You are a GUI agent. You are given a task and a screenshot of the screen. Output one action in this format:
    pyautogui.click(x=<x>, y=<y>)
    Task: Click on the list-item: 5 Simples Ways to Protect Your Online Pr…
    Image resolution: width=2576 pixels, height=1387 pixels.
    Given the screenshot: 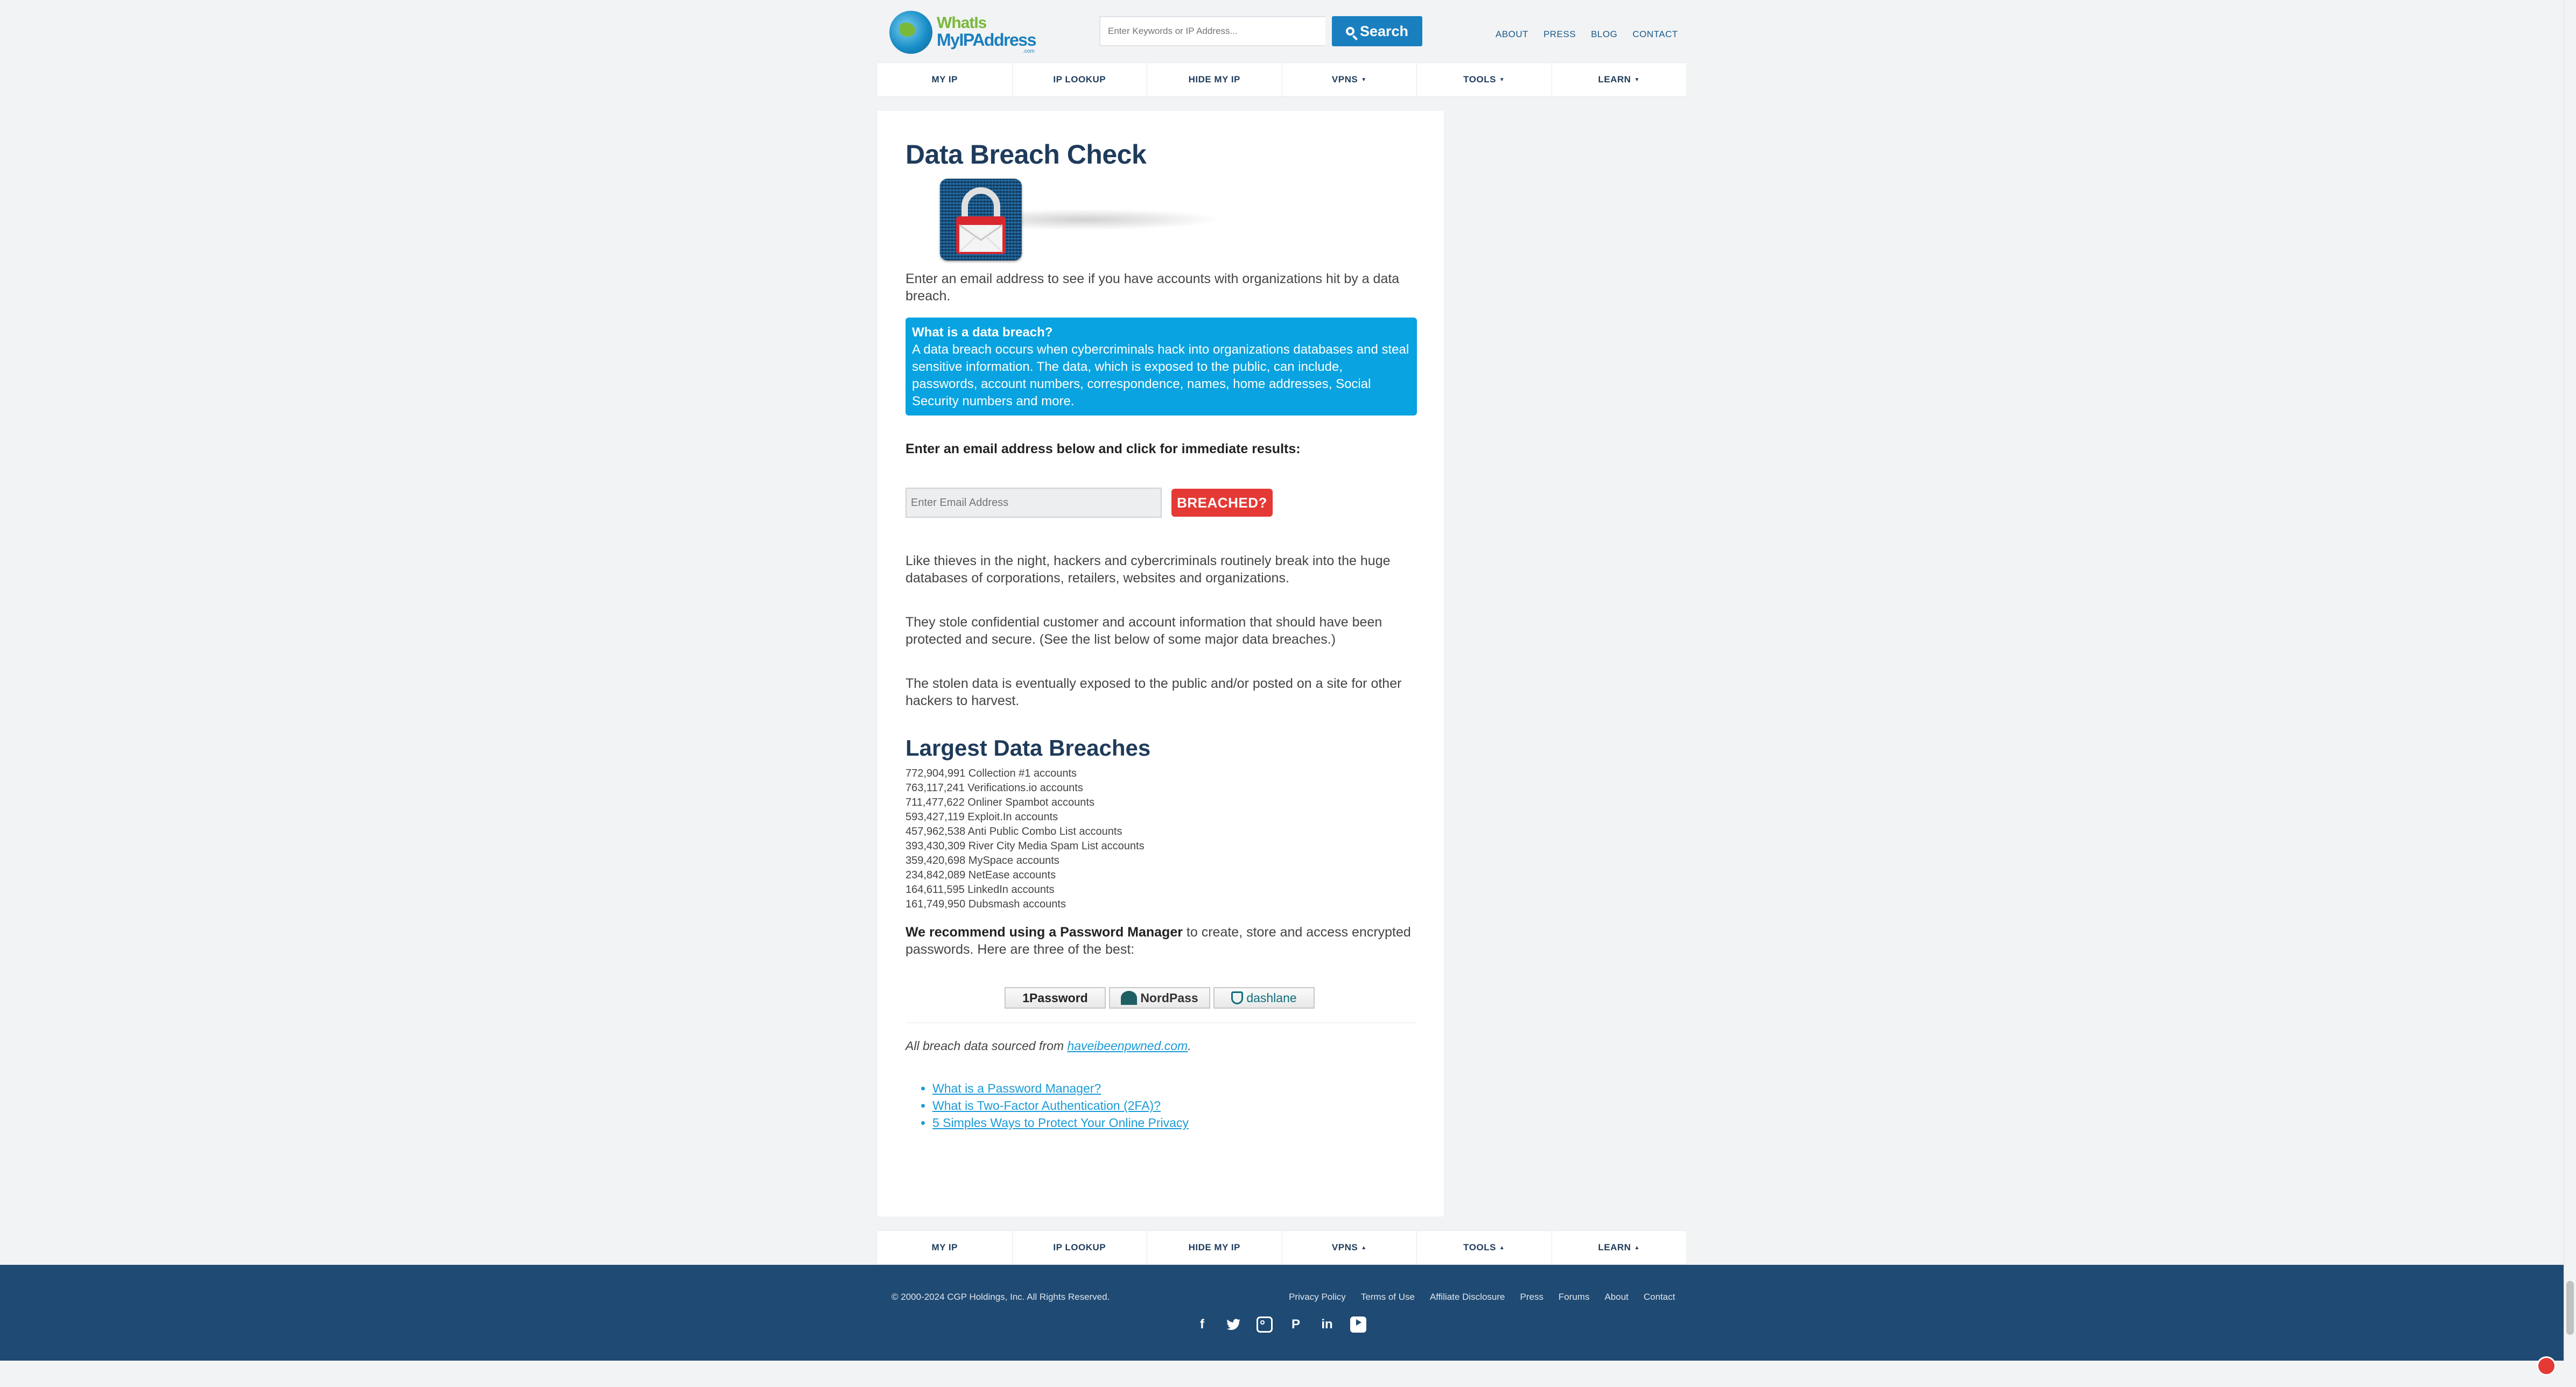 What is the action you would take?
    pyautogui.click(x=1060, y=1122)
    